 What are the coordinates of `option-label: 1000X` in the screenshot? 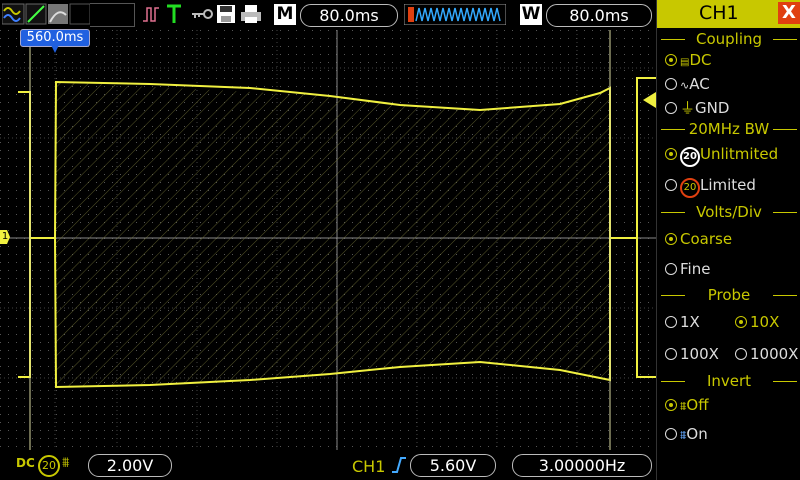 It's located at (774, 354).